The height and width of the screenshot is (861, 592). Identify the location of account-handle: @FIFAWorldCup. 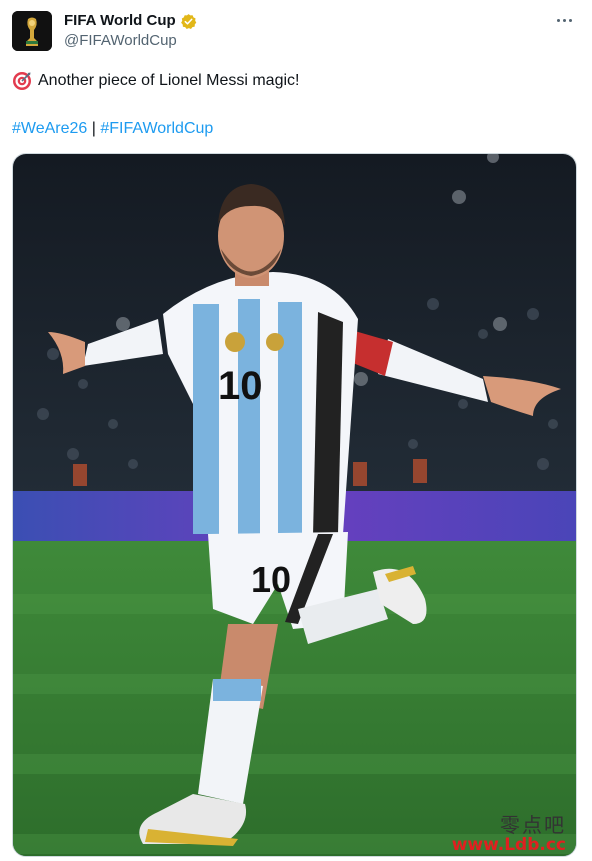
(130, 41).